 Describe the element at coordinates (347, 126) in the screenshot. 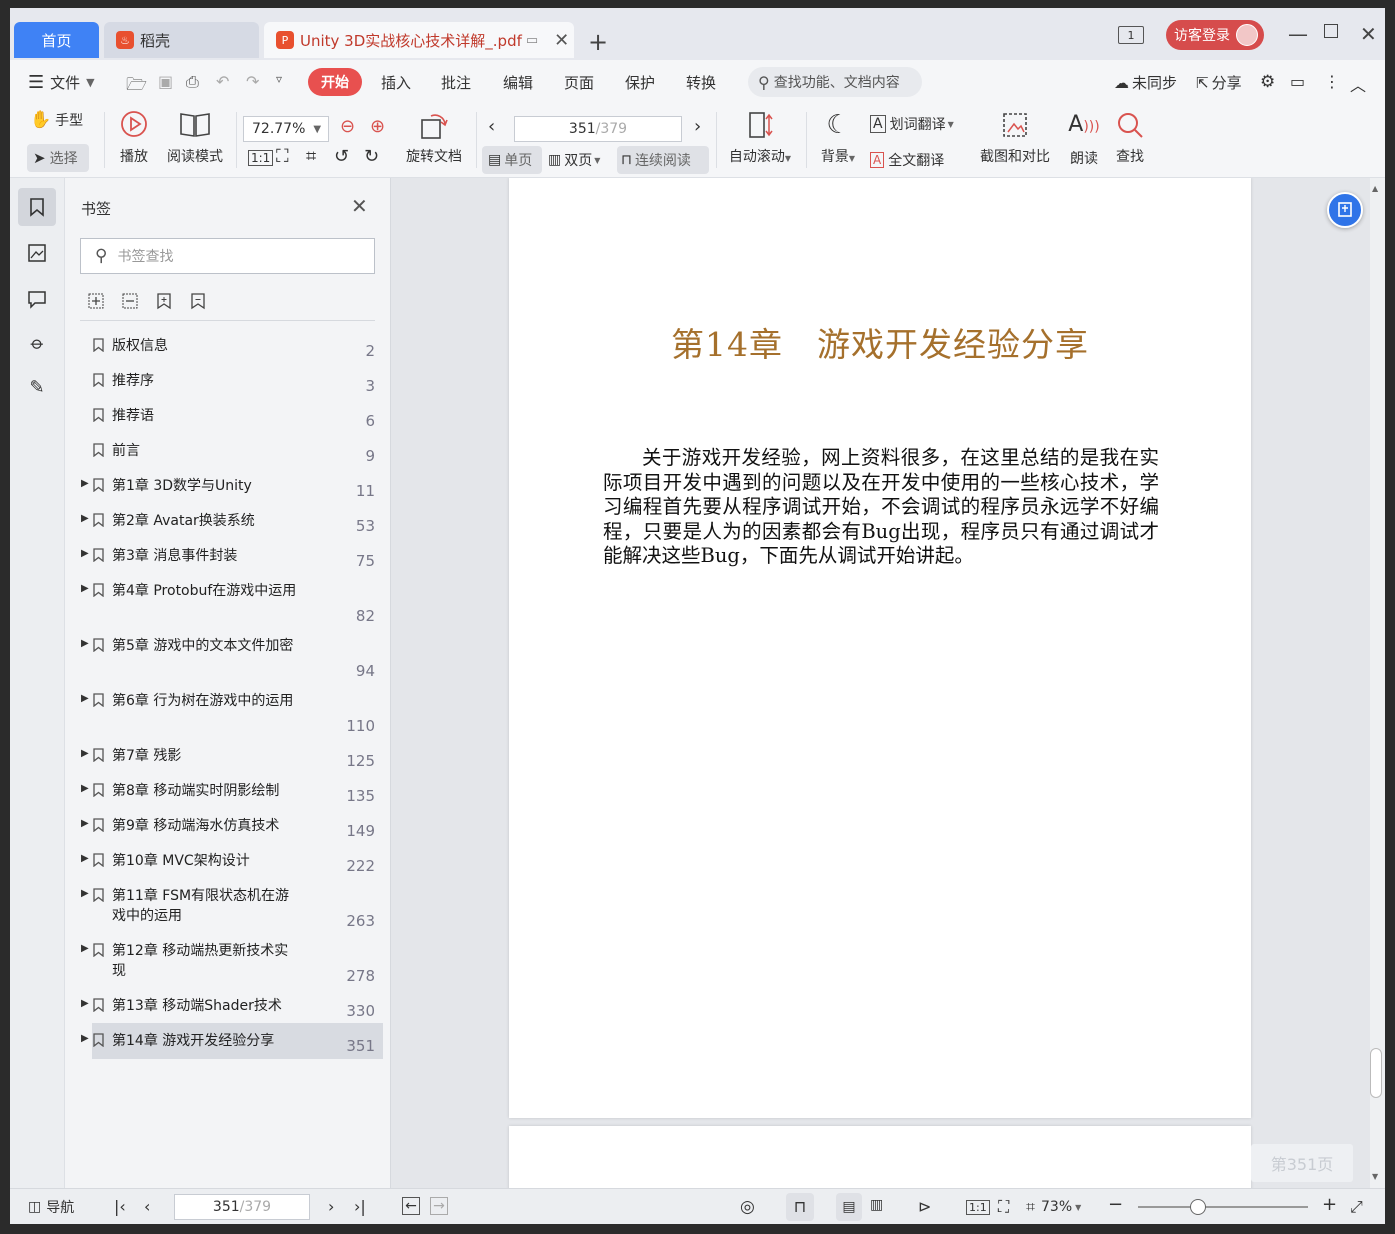

I see `zoom-out-icon: ⊖` at that location.